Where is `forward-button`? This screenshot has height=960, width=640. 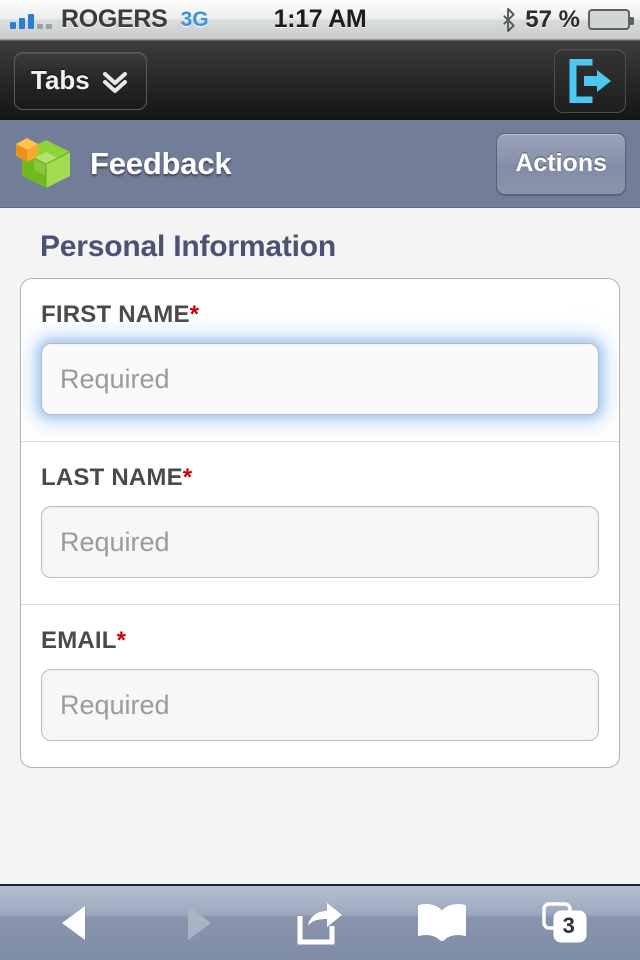 forward-button is located at coordinates (198, 923).